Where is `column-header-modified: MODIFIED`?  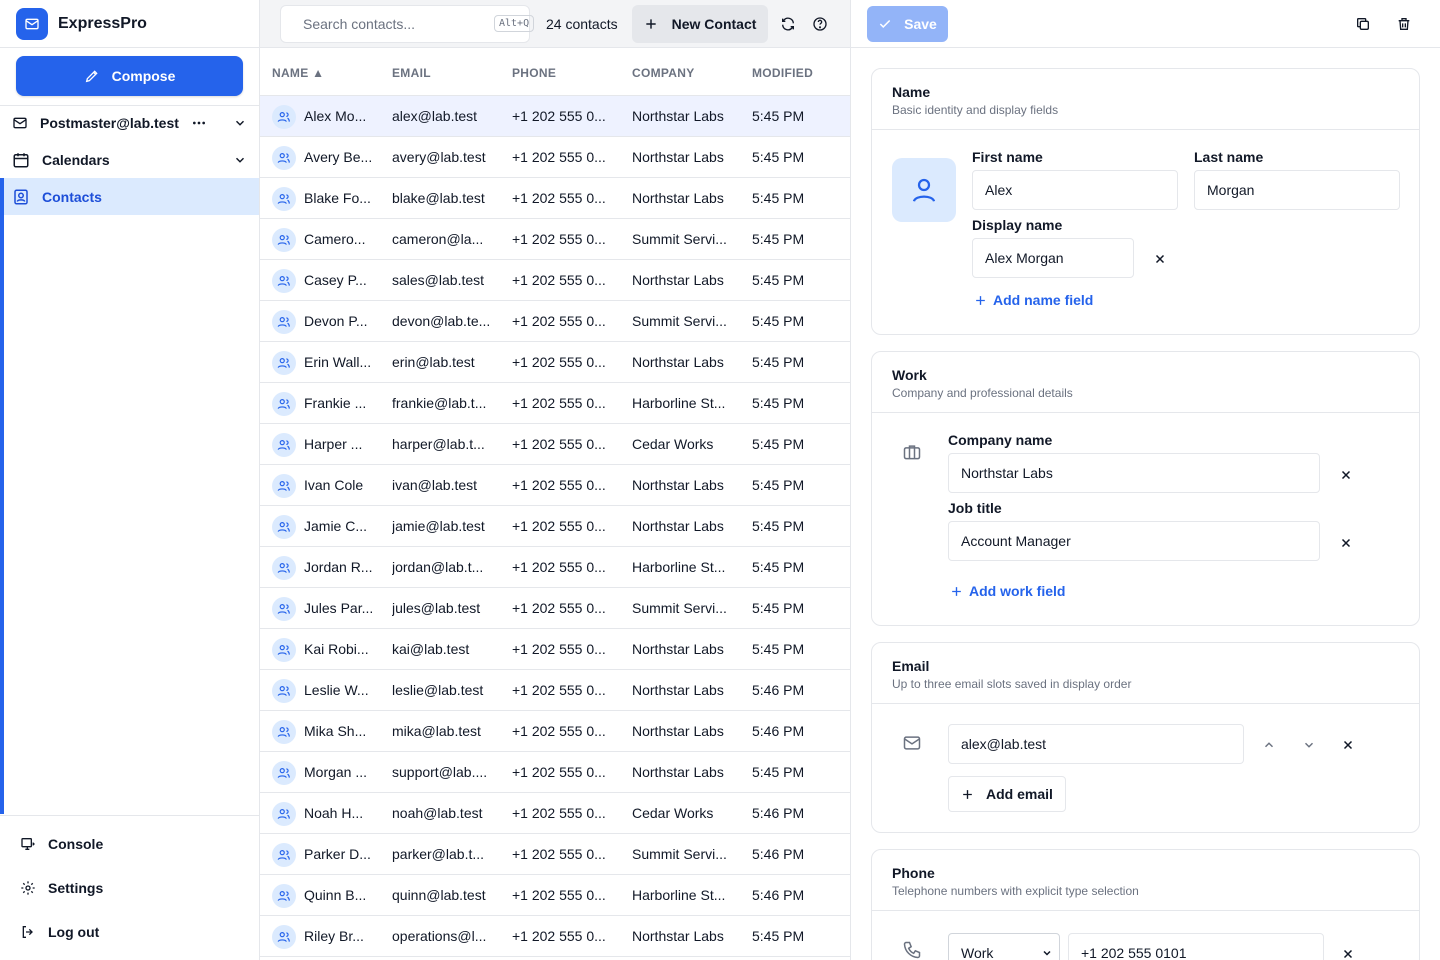 column-header-modified: MODIFIED is located at coordinates (782, 73).